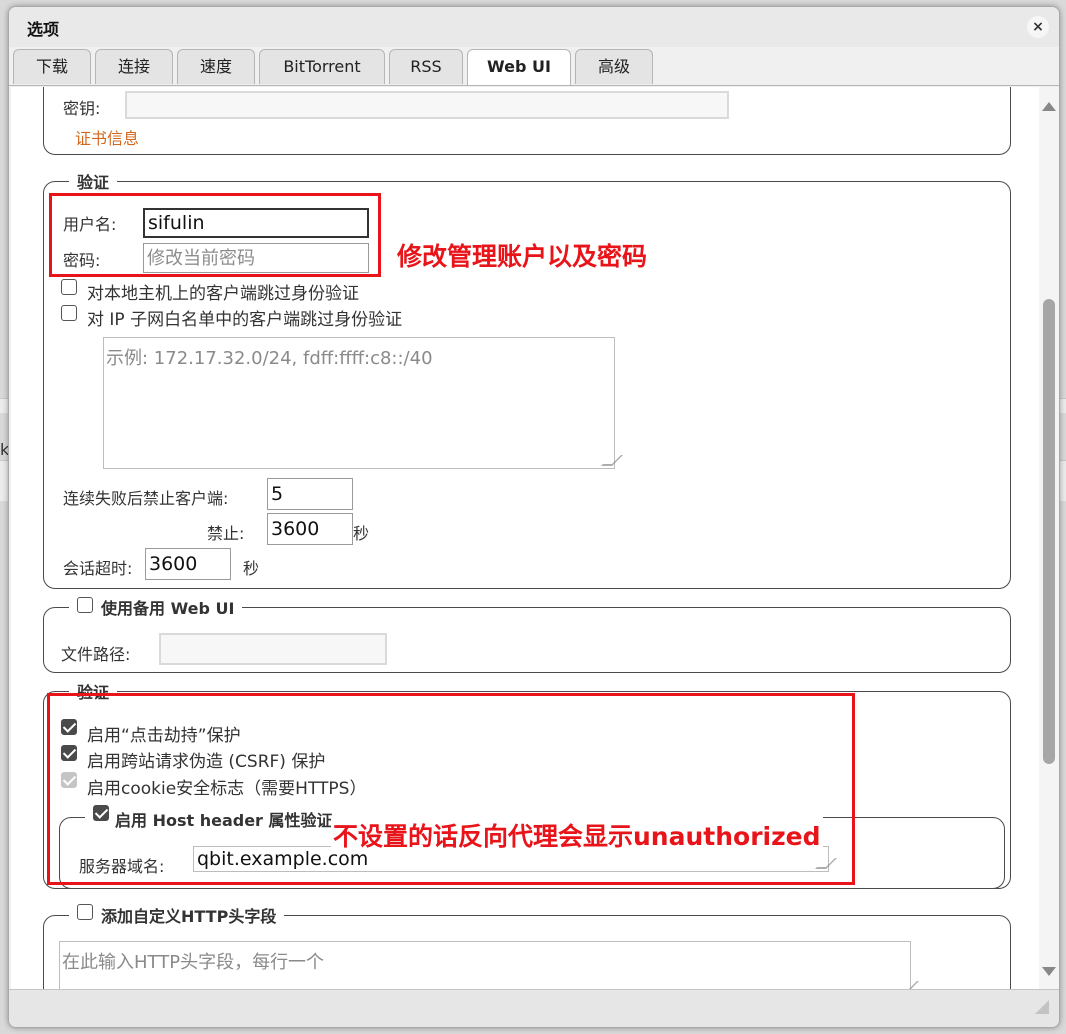 The height and width of the screenshot is (1034, 1066). Describe the element at coordinates (1049, 531) in the screenshot. I see `scroll-thumb` at that location.